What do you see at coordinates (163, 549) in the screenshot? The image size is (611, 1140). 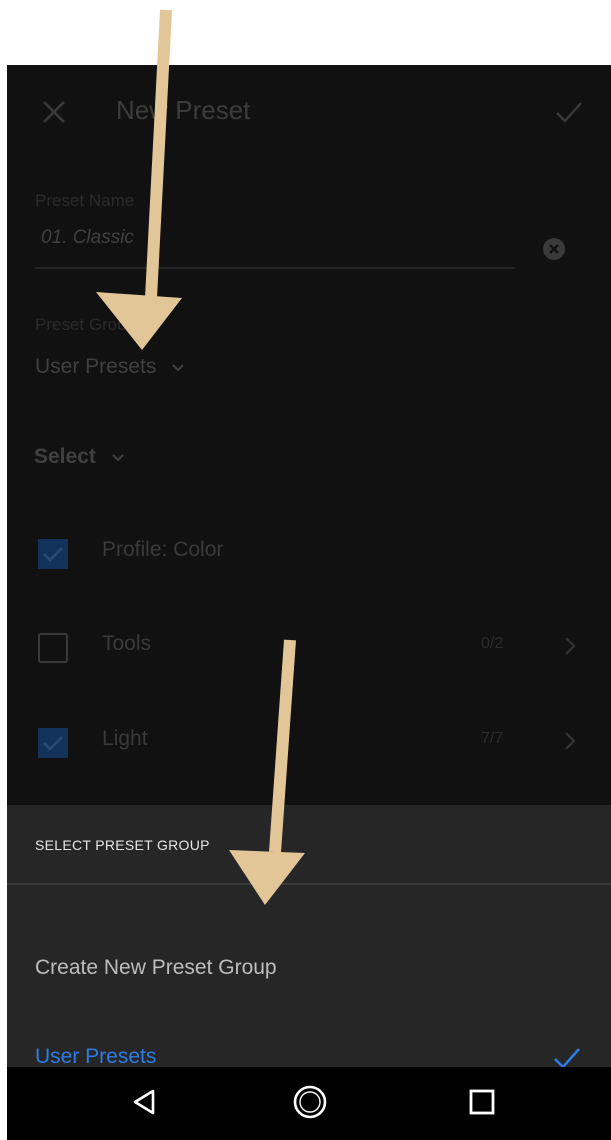 I see `settings-row-label: Profile: Color` at bounding box center [163, 549].